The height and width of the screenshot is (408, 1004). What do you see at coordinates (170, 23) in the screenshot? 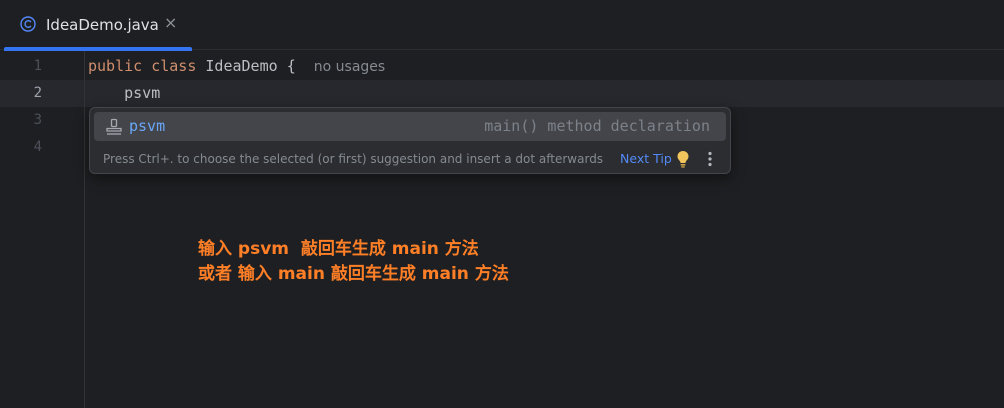
I see `close-icon: ×` at bounding box center [170, 23].